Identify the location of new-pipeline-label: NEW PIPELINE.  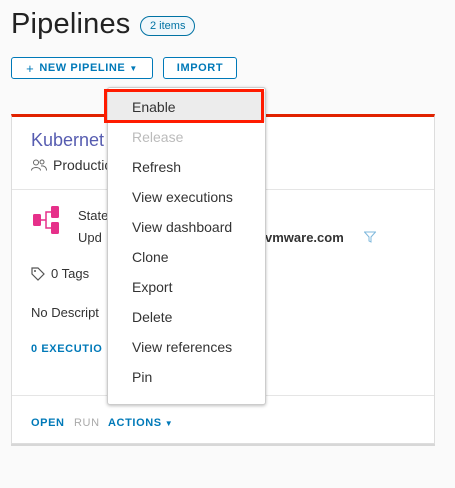
(82, 68).